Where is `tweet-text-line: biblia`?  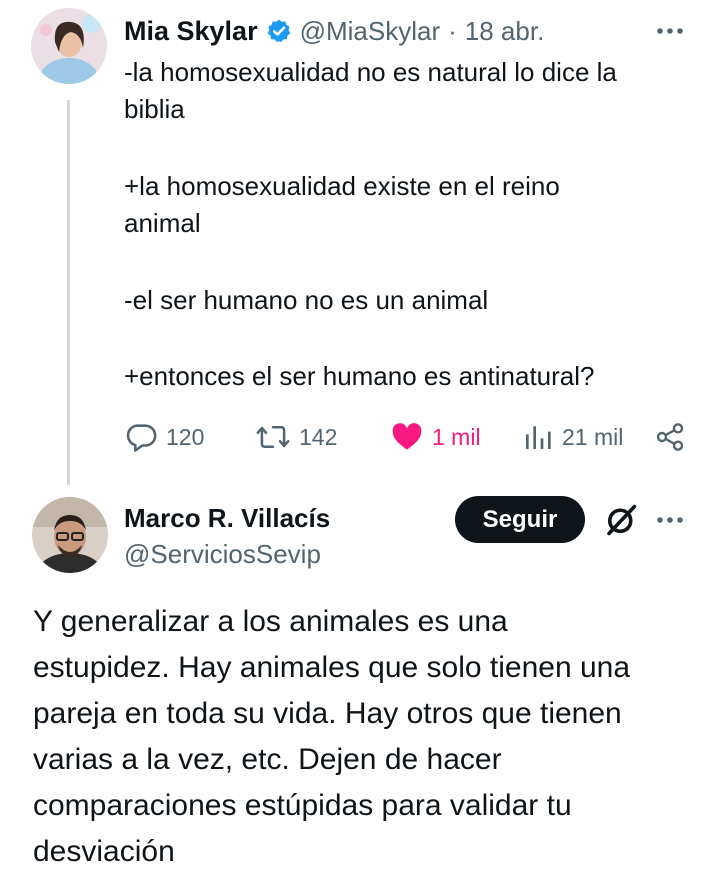
tweet-text-line: biblia is located at coordinates (154, 109).